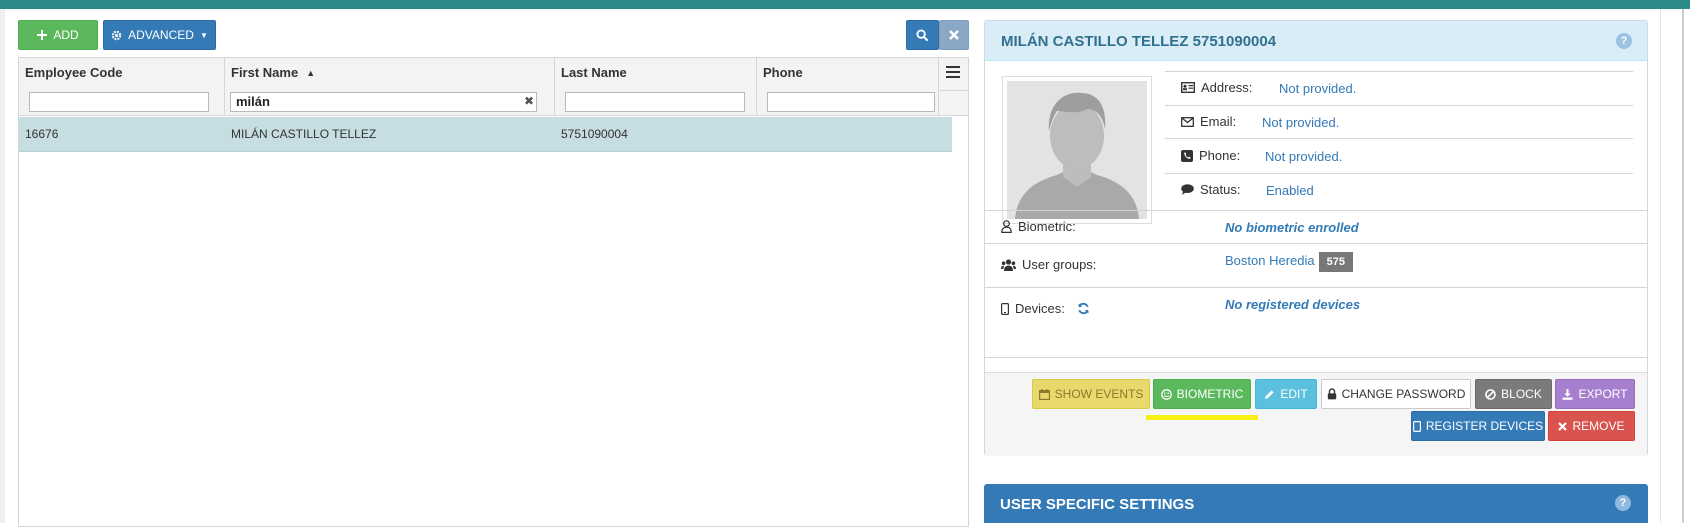 This screenshot has height=527, width=1690. I want to click on biometric-label-text: Biometric:, so click(1047, 226).